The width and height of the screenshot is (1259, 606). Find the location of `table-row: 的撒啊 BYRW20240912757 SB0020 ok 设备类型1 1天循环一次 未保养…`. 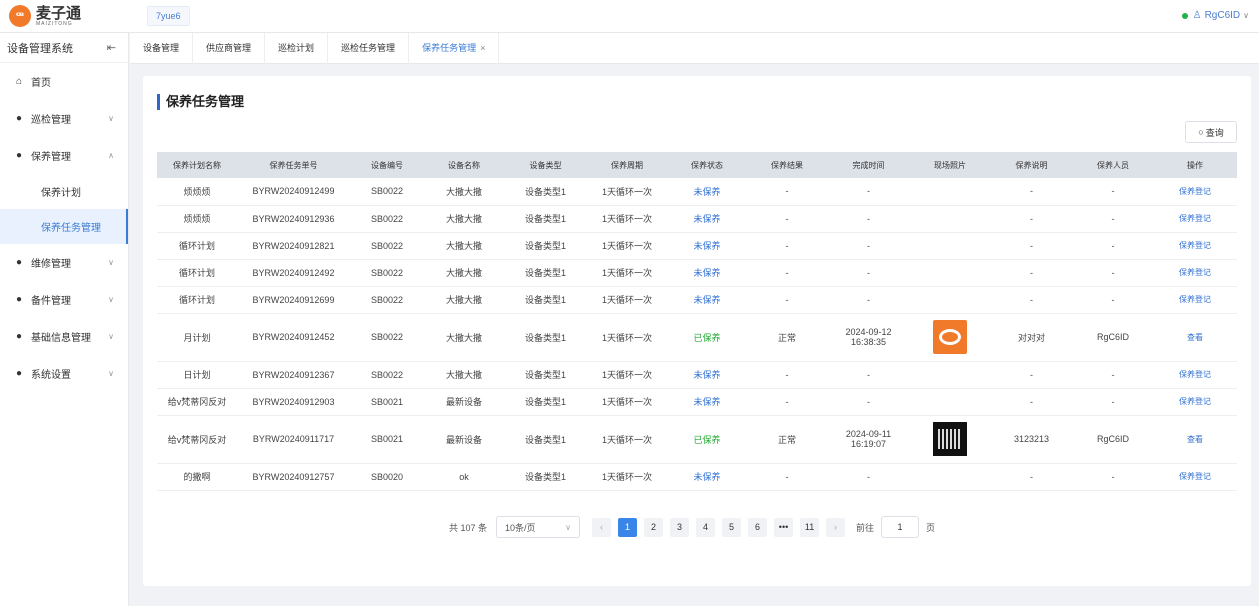

table-row: 的撒啊 BYRW20240912757 SB0020 ok 设备类型1 1天循环一次 未保养… is located at coordinates (697, 477).